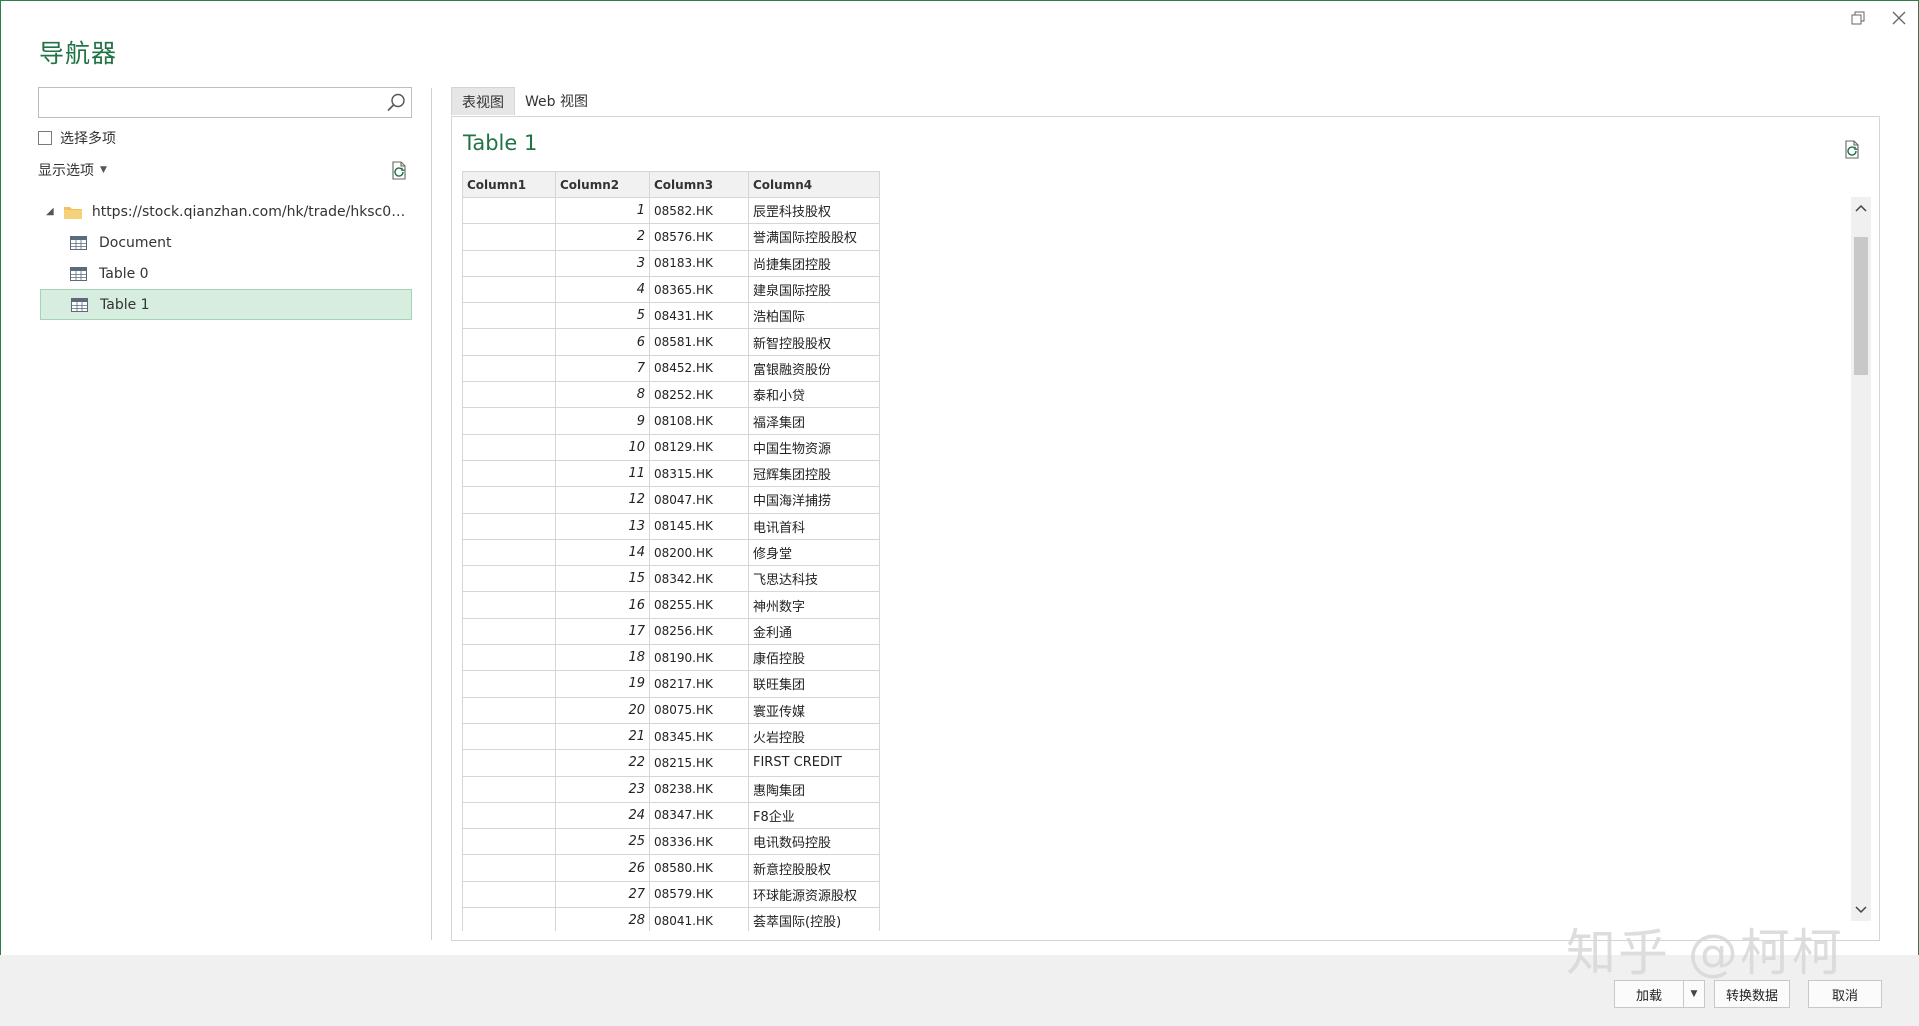 This screenshot has width=1919, height=1026. Describe the element at coordinates (814, 368) in the screenshot. I see `table-cell: 富银融资股份` at that location.